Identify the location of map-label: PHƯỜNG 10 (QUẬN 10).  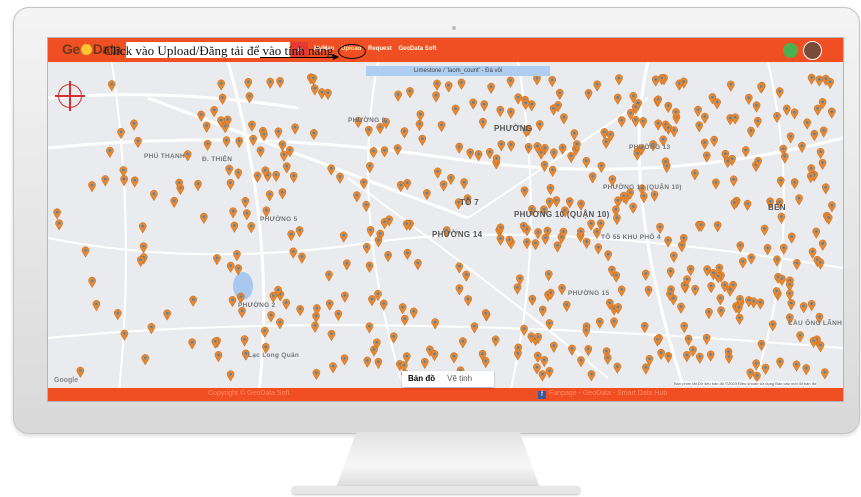
(562, 214).